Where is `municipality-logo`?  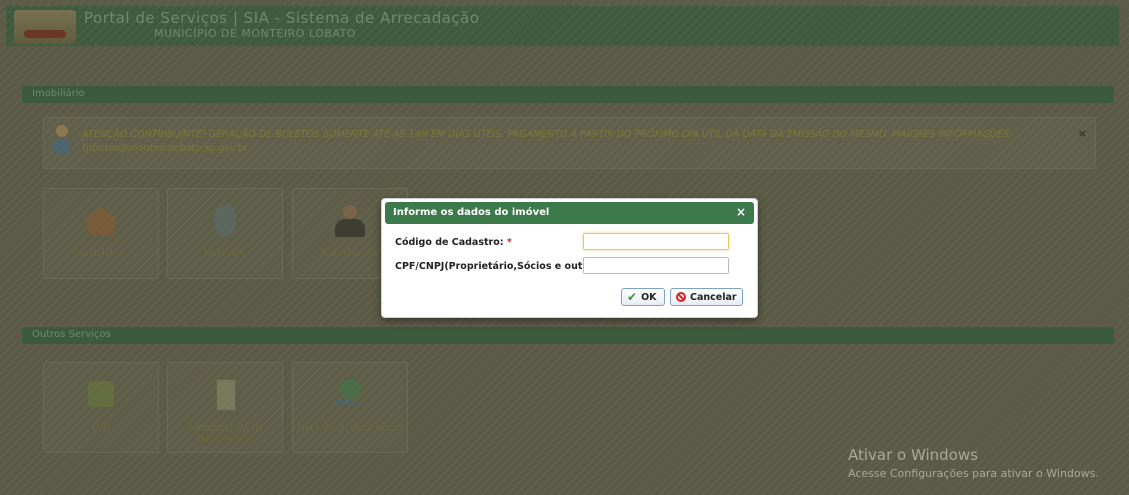 municipality-logo is located at coordinates (45, 27).